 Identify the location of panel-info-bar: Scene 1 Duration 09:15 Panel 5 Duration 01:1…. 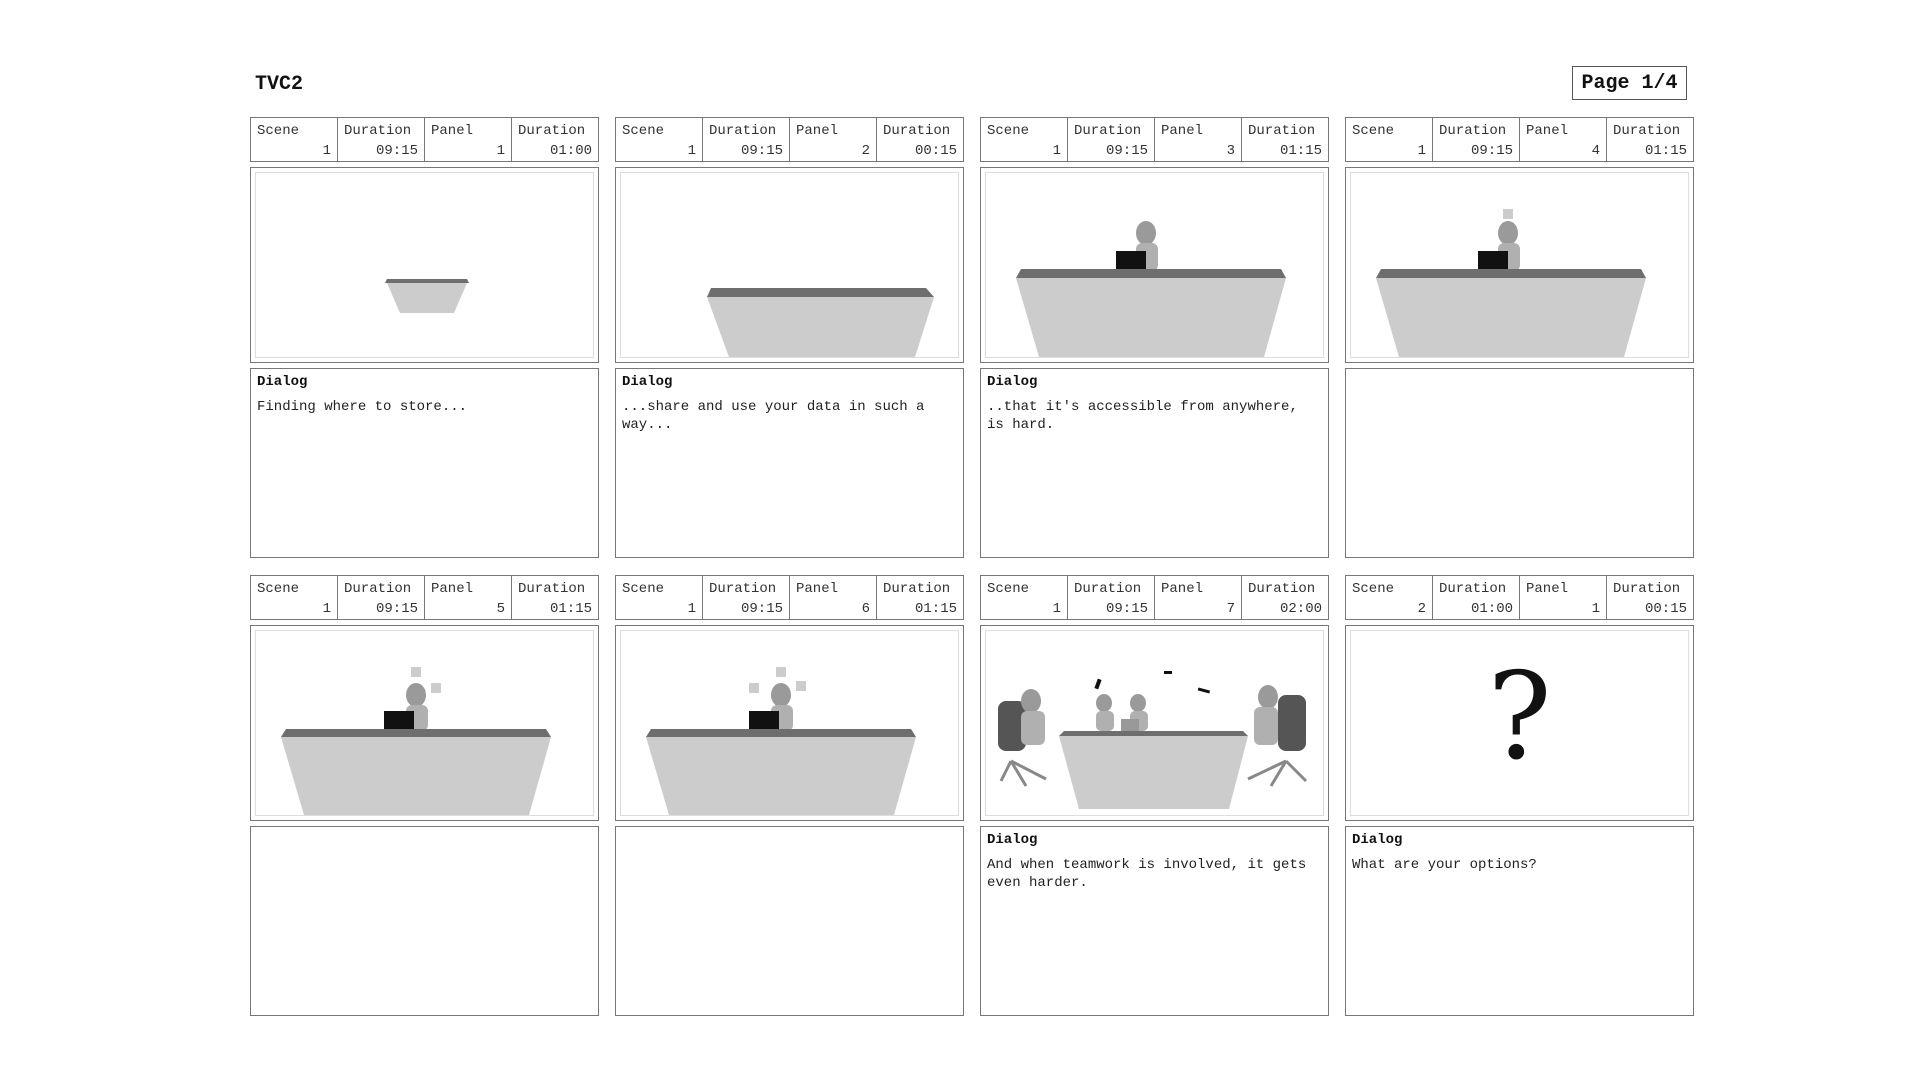
(424, 597).